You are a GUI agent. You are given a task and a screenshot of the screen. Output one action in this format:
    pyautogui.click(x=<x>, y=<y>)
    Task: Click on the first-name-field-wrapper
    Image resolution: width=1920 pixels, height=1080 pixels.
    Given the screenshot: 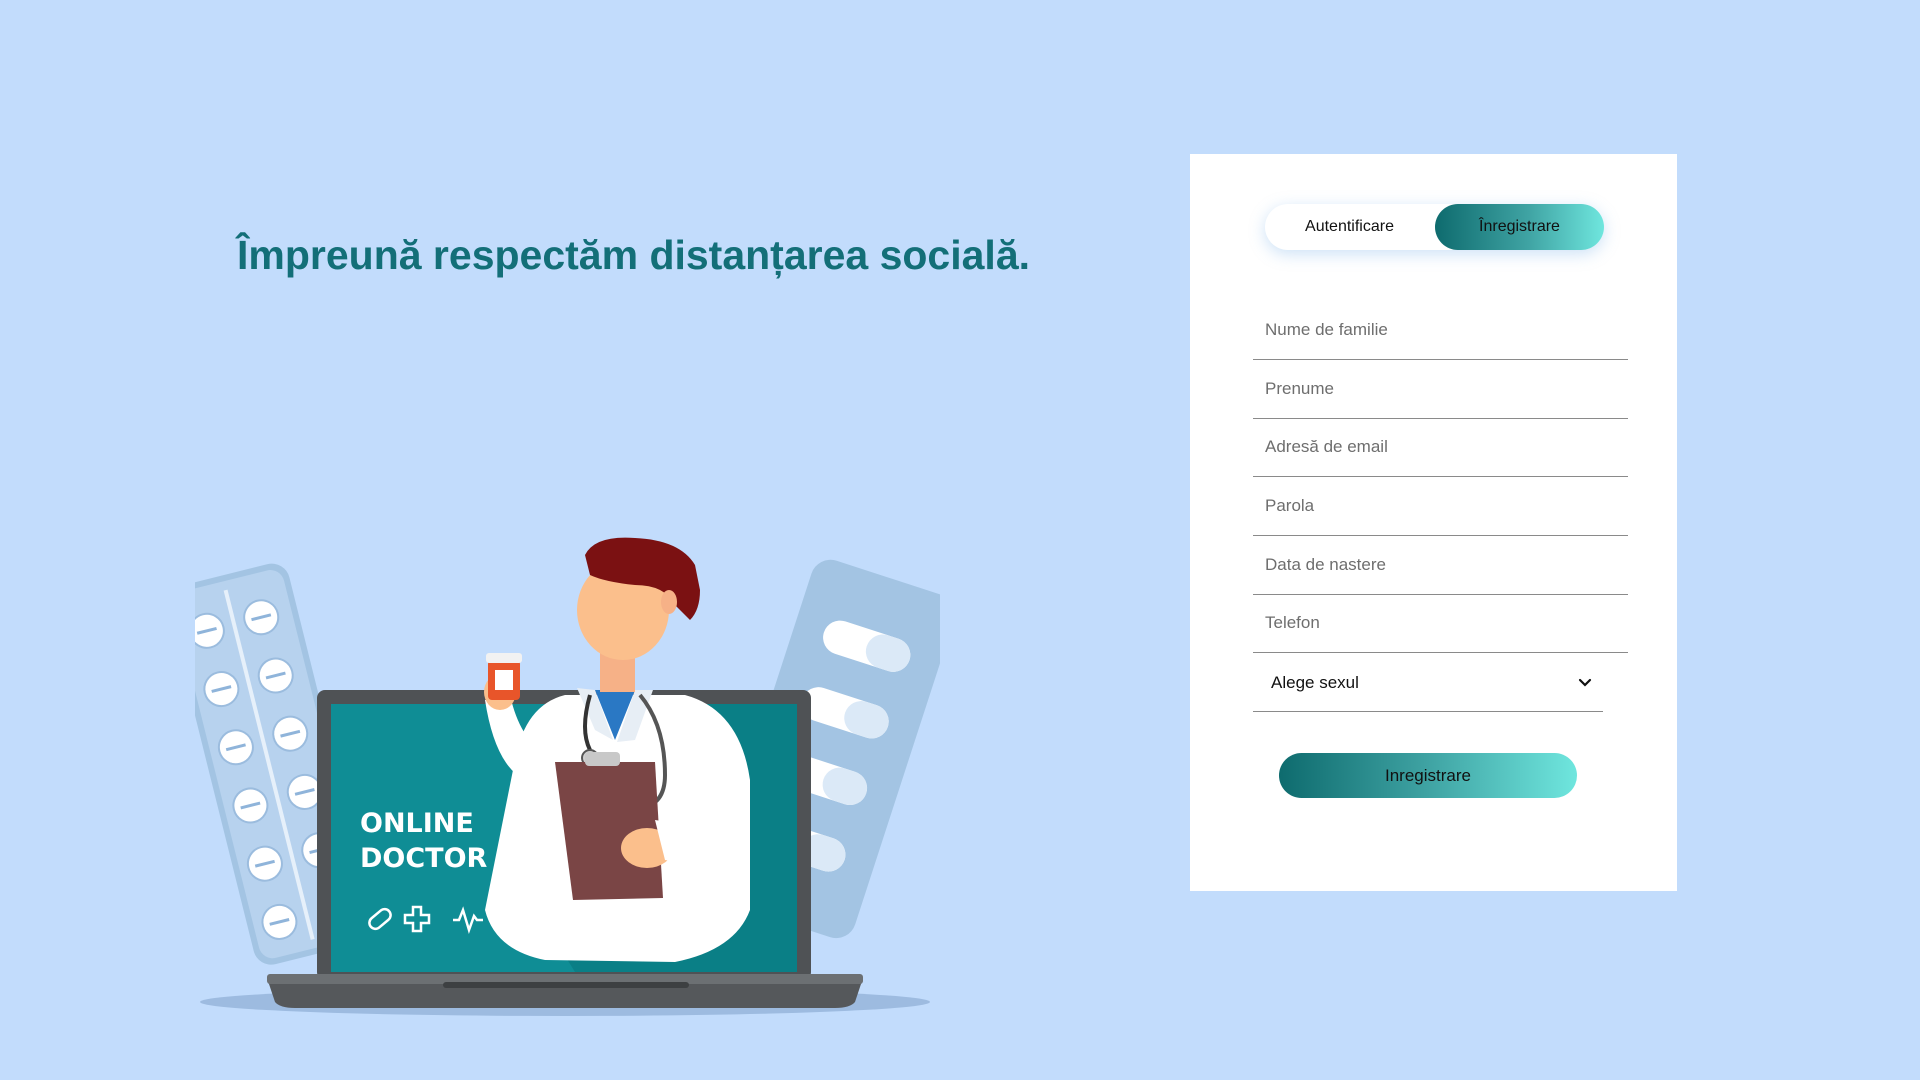 What is the action you would take?
    pyautogui.click(x=1440, y=389)
    